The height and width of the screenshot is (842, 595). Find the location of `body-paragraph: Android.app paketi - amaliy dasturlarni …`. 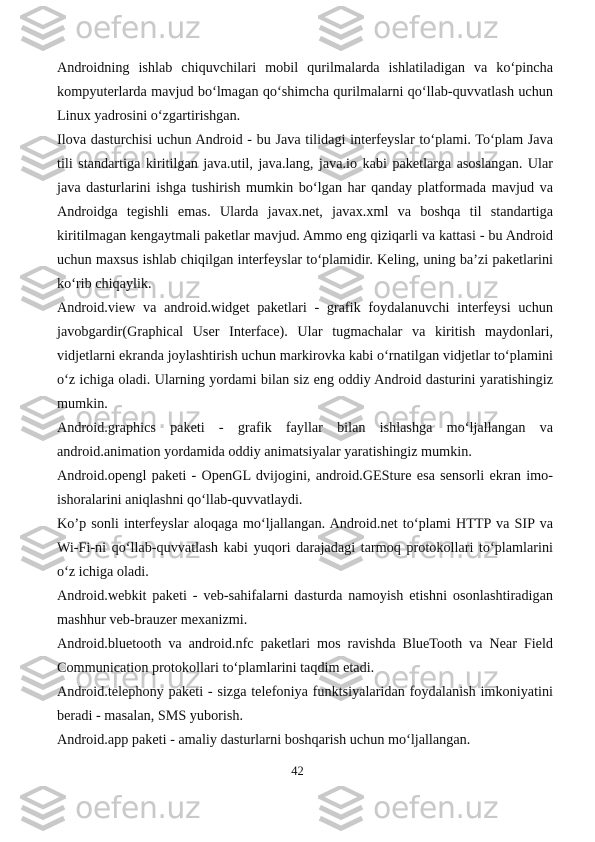

body-paragraph: Android.app paketi - amaliy dasturlarni … is located at coordinates (264, 740).